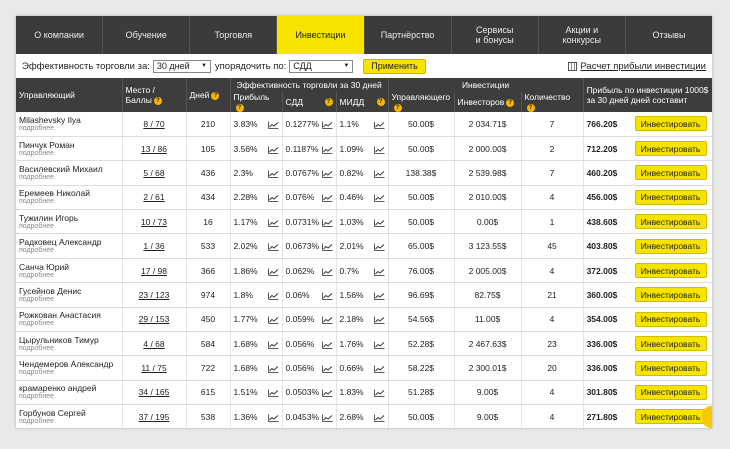  I want to click on period-select: 30 дней ▼, so click(181, 66).